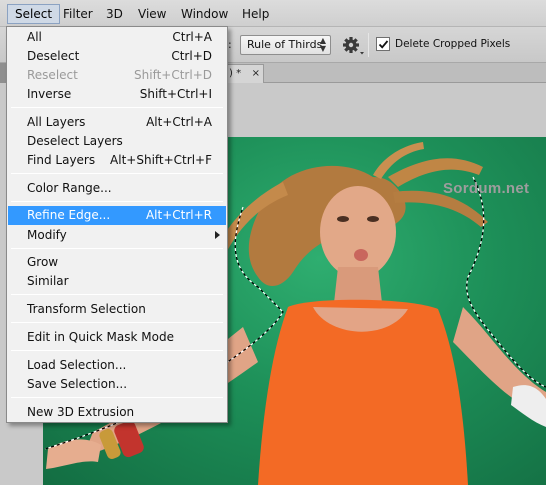  Describe the element at coordinates (173, 75) in the screenshot. I see `menu-item-shortcut: Shift+Ctrl+D` at that location.